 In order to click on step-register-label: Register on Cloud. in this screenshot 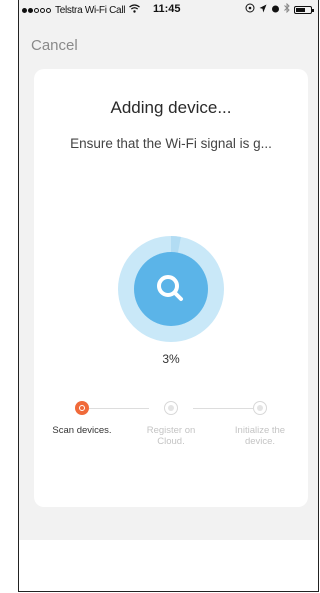, I will do `click(171, 436)`.